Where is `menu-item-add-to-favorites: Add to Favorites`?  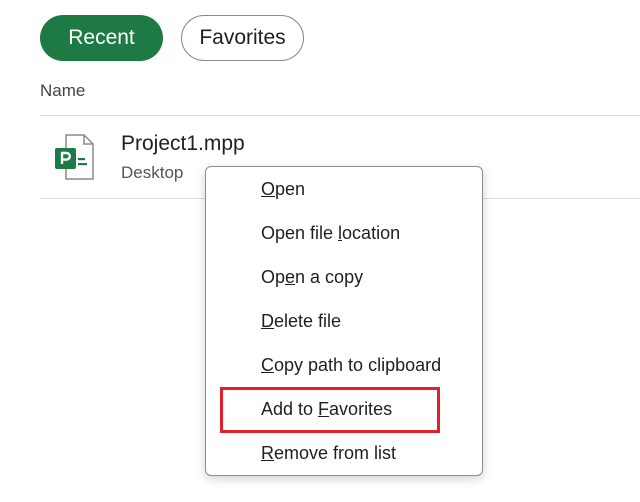
menu-item-add-to-favorites: Add to Favorites is located at coordinates (344, 409).